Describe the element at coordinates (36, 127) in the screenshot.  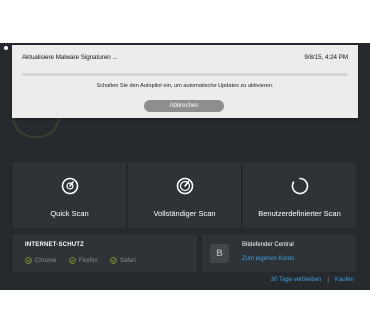
I see `status-ring` at that location.